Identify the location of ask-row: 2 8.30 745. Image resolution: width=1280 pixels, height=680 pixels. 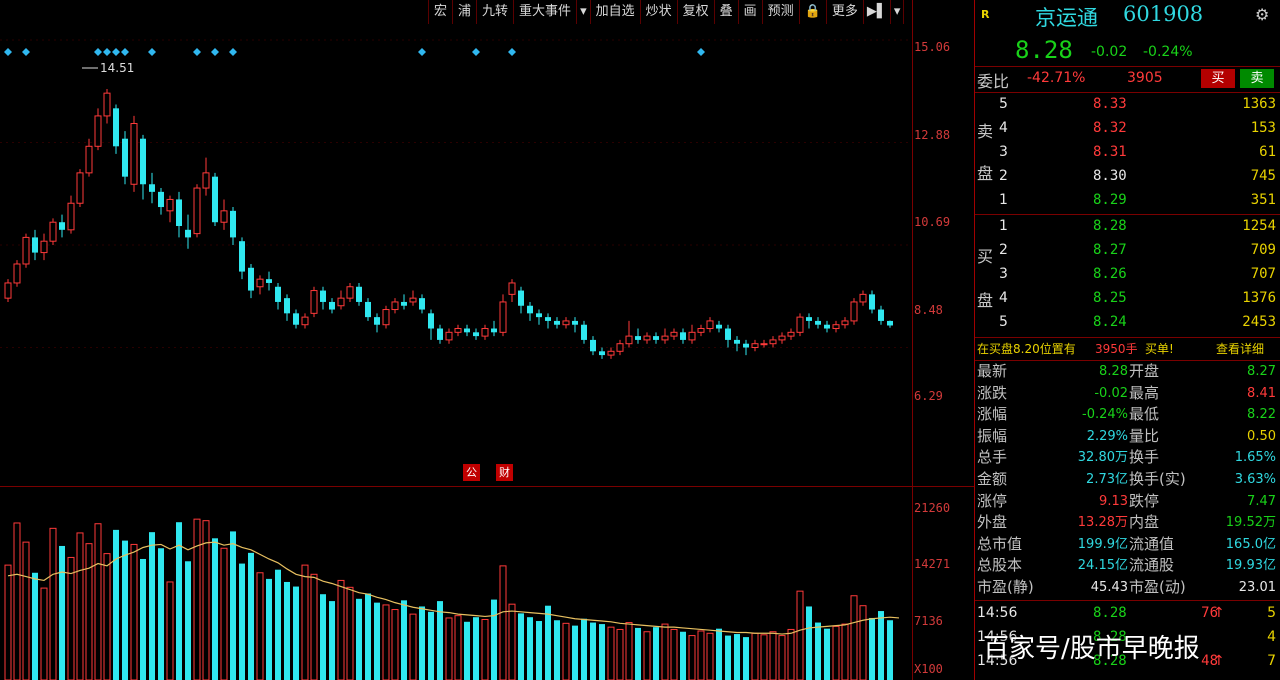
(1127, 176).